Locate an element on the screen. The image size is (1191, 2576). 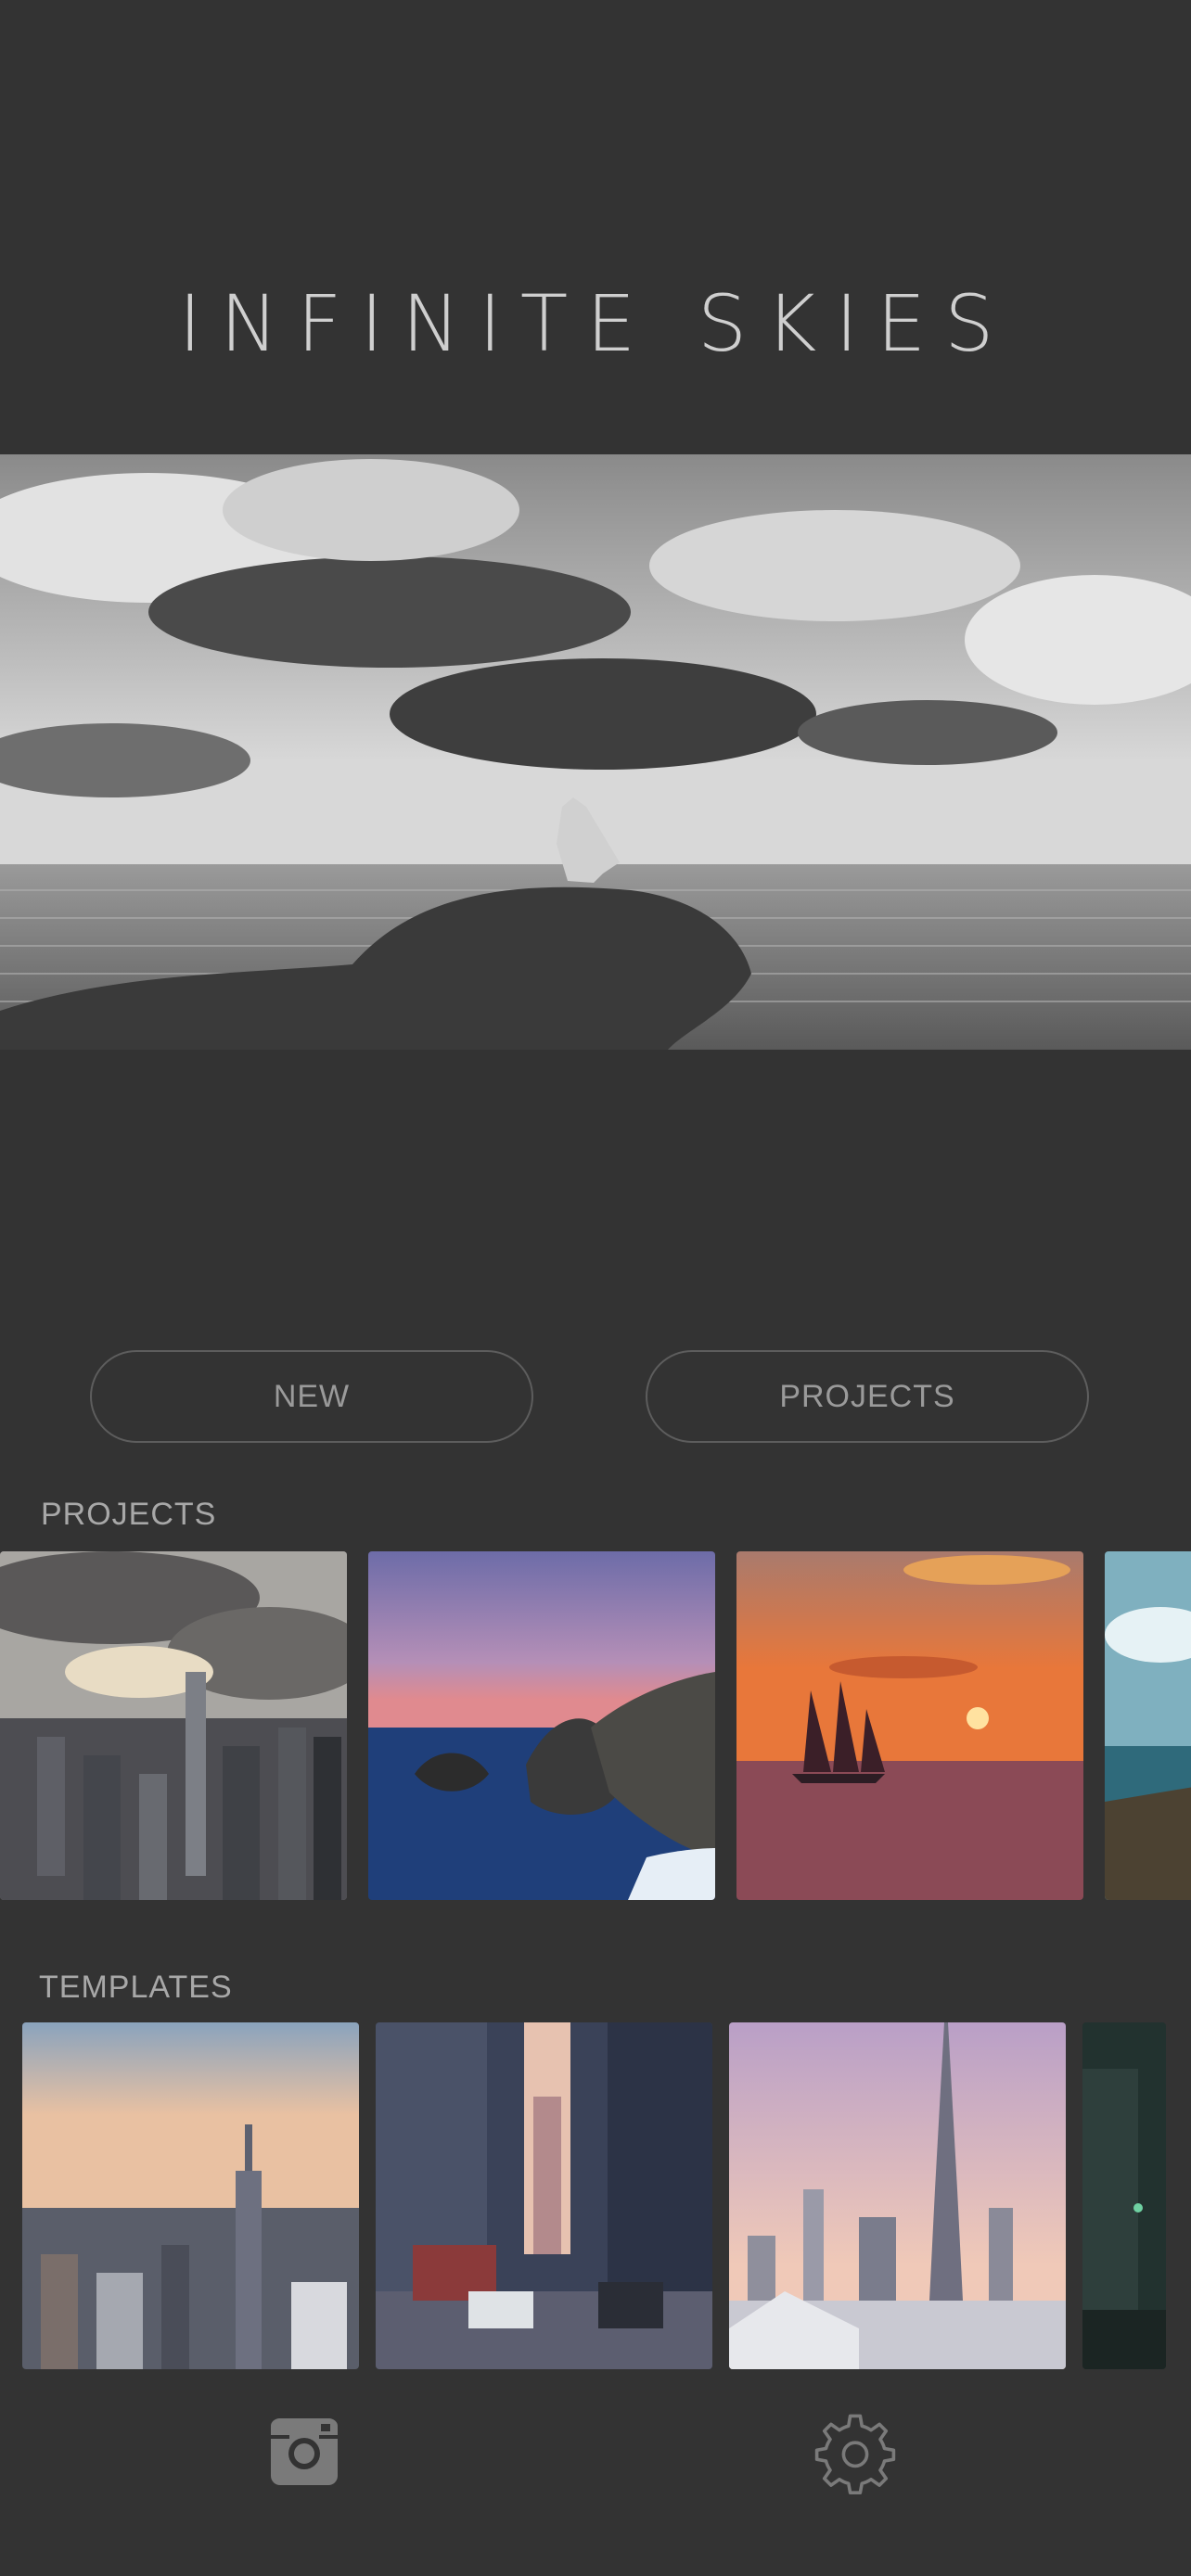
app-title: INFINITE SKIES is located at coordinates (595, 323).